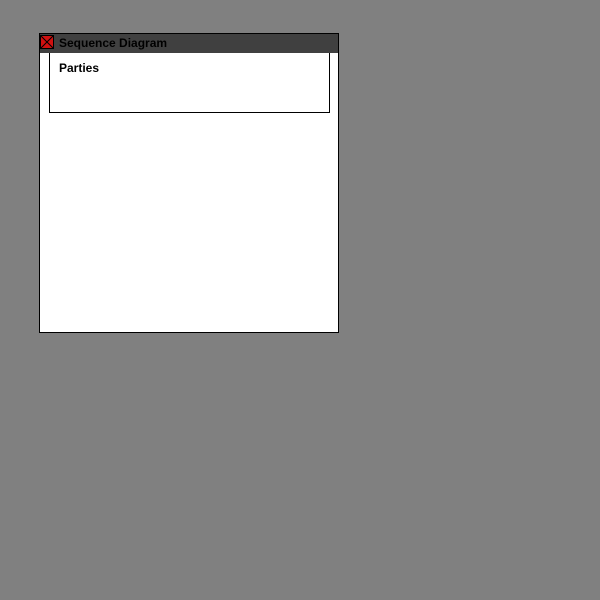 Image resolution: width=600 pixels, height=600 pixels. Describe the element at coordinates (189, 83) in the screenshot. I see `parties-panel: Parties` at that location.